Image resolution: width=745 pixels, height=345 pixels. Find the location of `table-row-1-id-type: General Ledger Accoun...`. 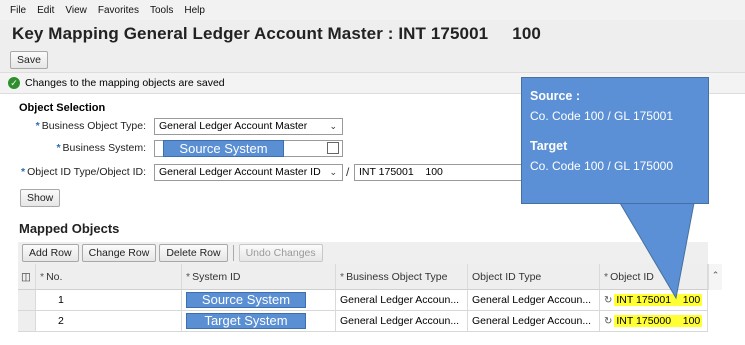

table-row-1-id-type: General Ledger Accoun... is located at coordinates (534, 300).